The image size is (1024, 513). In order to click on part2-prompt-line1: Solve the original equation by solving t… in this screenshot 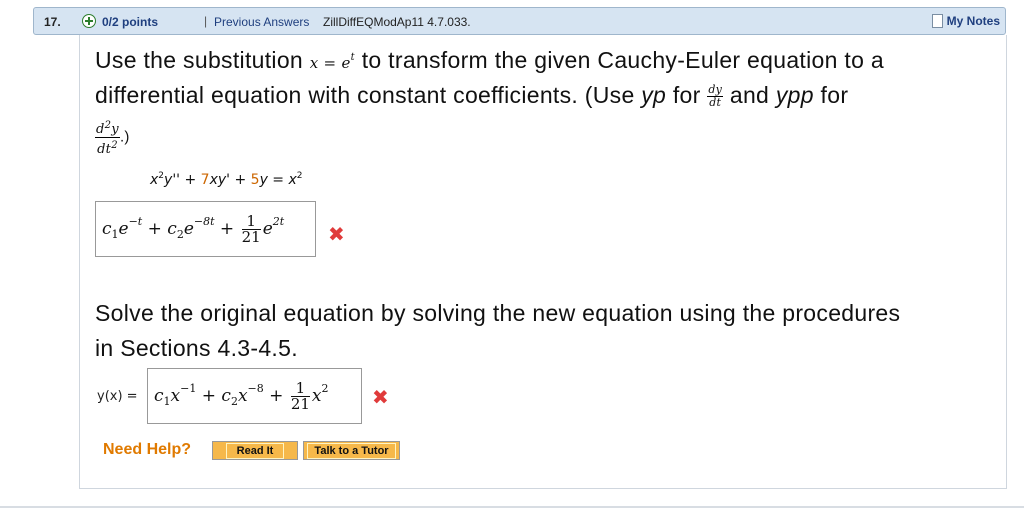, I will do `click(498, 313)`.